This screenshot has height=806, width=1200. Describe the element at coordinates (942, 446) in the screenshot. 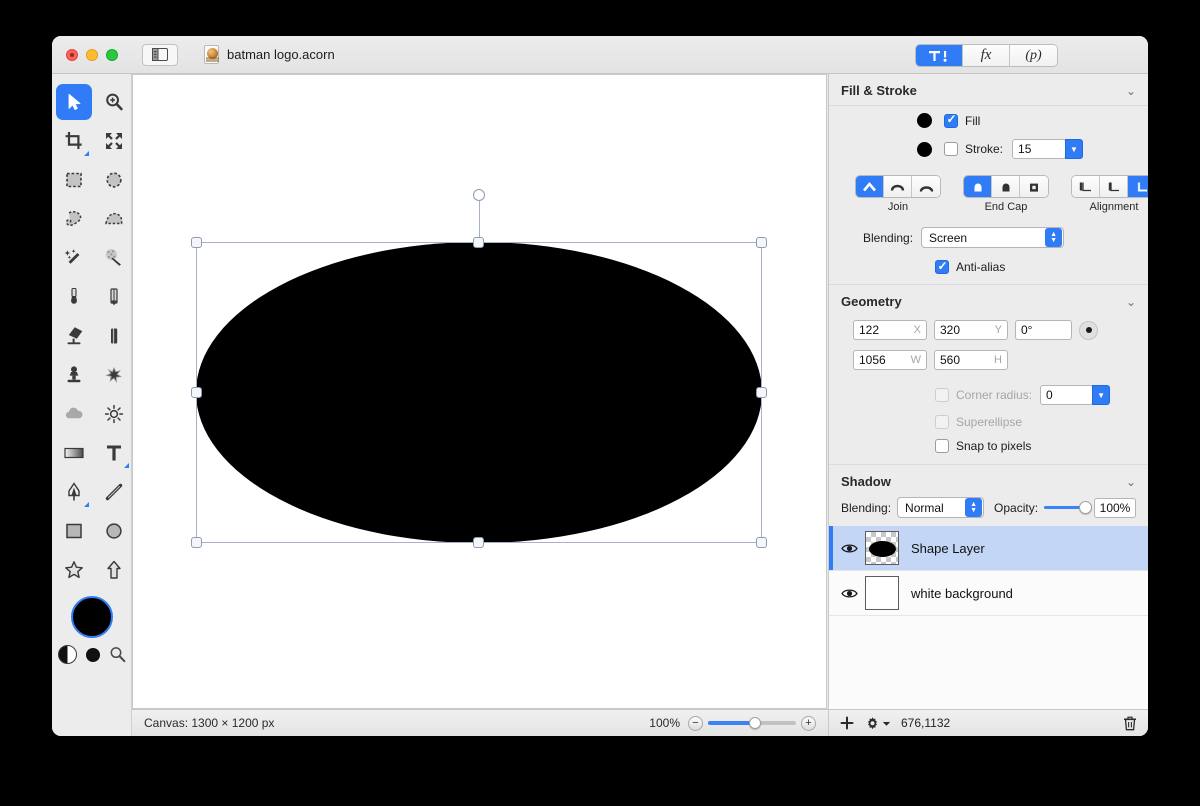

I see `snap-to-pixels-checkbox` at that location.